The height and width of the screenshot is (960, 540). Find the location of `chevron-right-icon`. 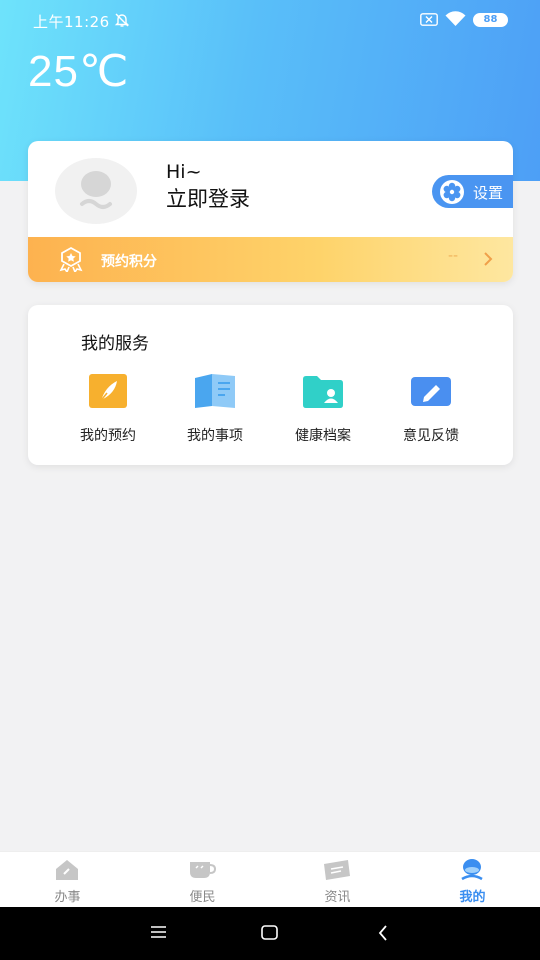

chevron-right-icon is located at coordinates (488, 259).